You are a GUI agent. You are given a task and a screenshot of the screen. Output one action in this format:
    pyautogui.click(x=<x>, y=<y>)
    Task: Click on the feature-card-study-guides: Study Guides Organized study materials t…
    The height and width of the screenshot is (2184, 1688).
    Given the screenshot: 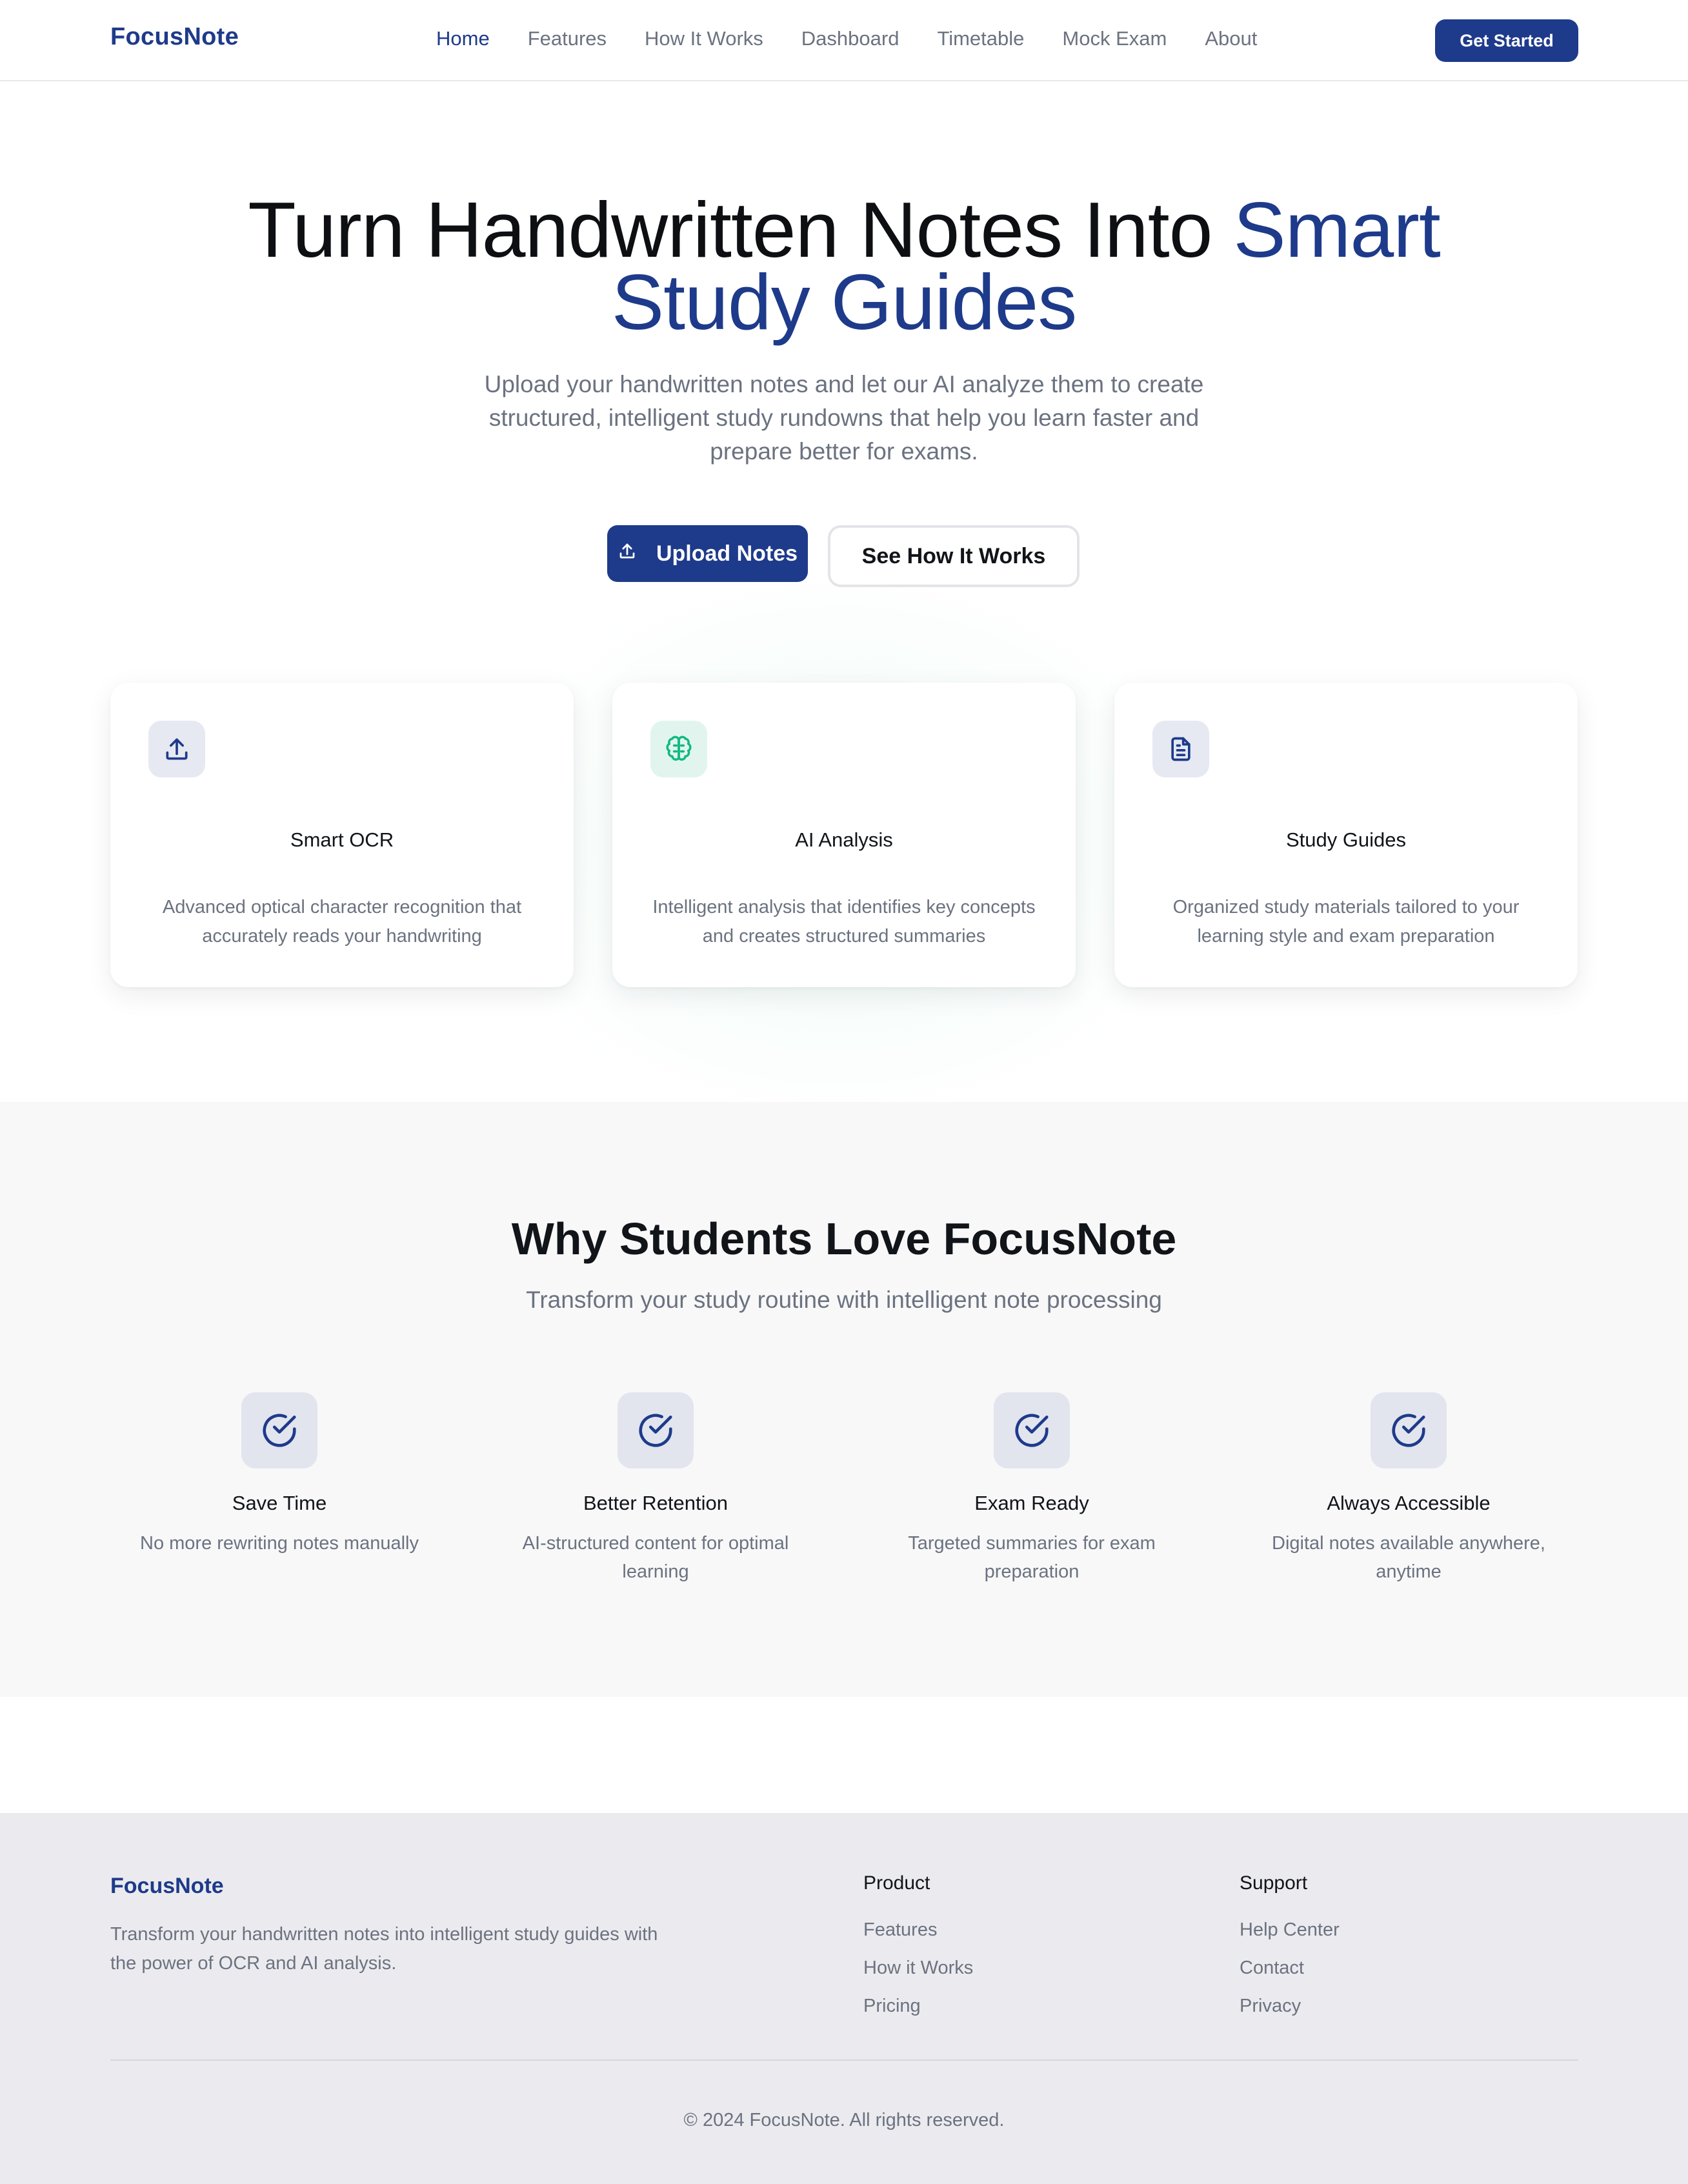 What is the action you would take?
    pyautogui.click(x=1346, y=835)
    